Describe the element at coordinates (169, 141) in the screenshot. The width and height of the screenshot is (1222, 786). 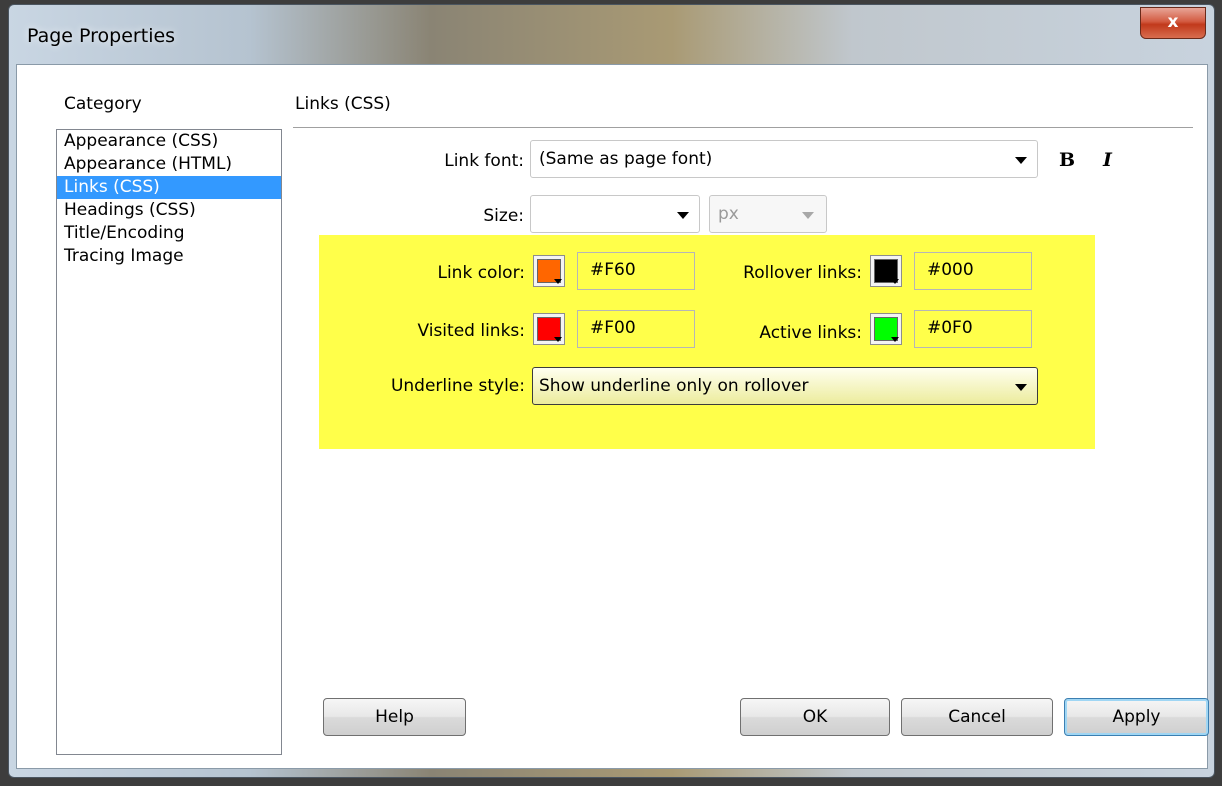
I see `category-item: Appearance (CSS)` at that location.